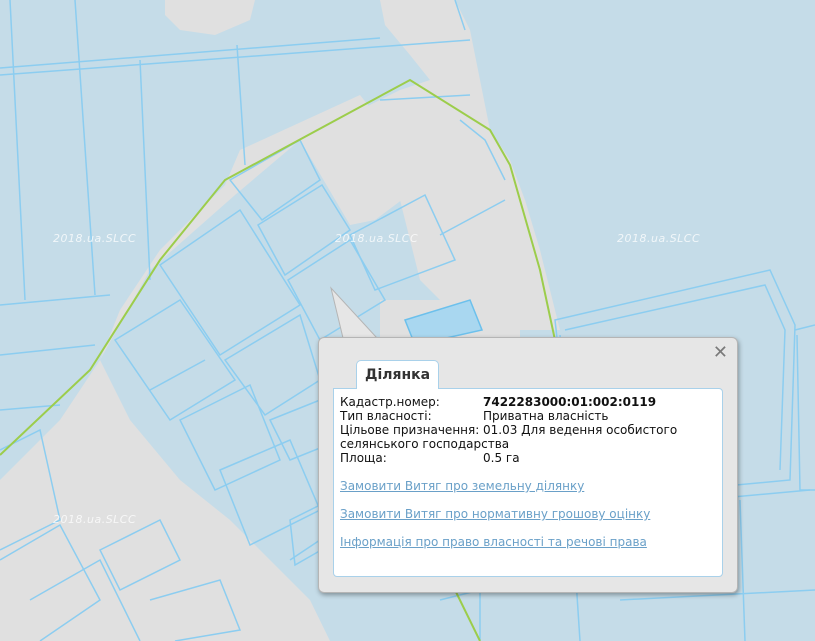 The height and width of the screenshot is (641, 815). Describe the element at coordinates (474, 416) in the screenshot. I see `ownership-row: Тип власності: Приватна власність` at that location.